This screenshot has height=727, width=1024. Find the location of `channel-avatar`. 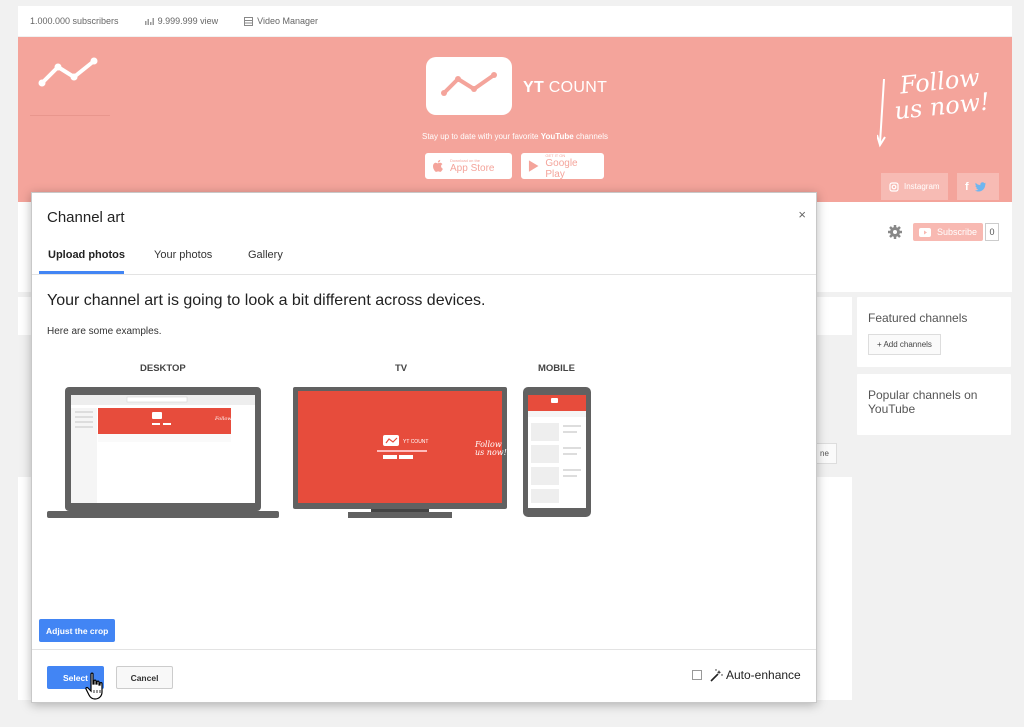

channel-avatar is located at coordinates (70, 76).